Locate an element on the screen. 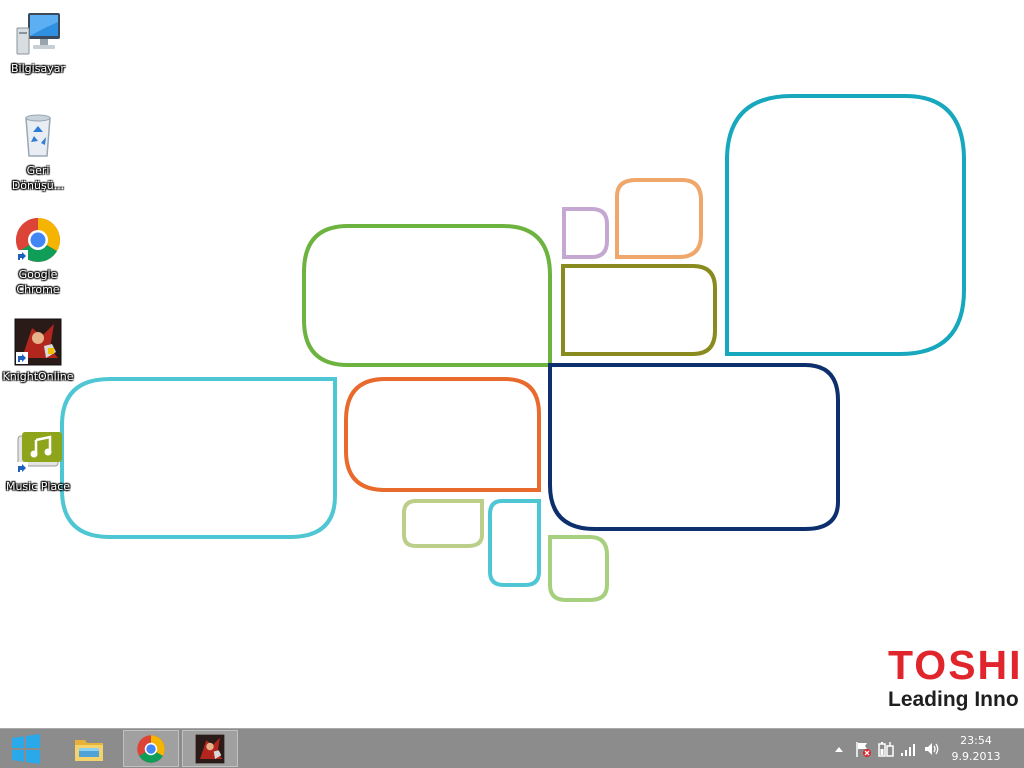 The height and width of the screenshot is (768, 1024). brand-tagline: Leading Inno is located at coordinates (953, 699).